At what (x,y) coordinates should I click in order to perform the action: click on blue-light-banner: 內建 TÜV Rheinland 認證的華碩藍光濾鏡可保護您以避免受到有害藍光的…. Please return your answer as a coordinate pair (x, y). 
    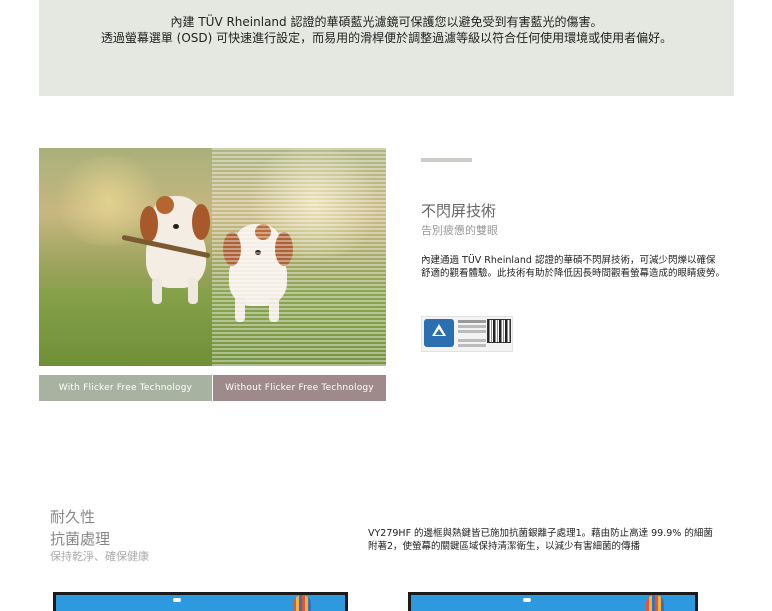
    Looking at the image, I should click on (386, 48).